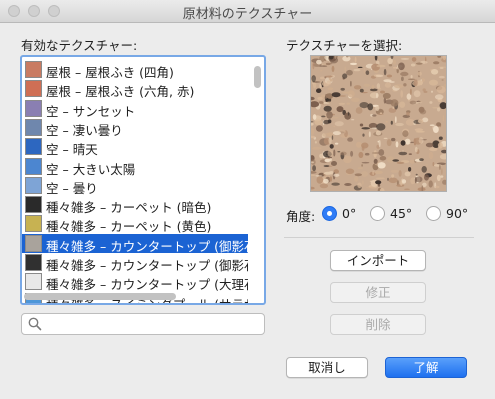 The width and height of the screenshot is (495, 399). What do you see at coordinates (349, 213) in the screenshot?
I see `angle-option-label: 0°` at bounding box center [349, 213].